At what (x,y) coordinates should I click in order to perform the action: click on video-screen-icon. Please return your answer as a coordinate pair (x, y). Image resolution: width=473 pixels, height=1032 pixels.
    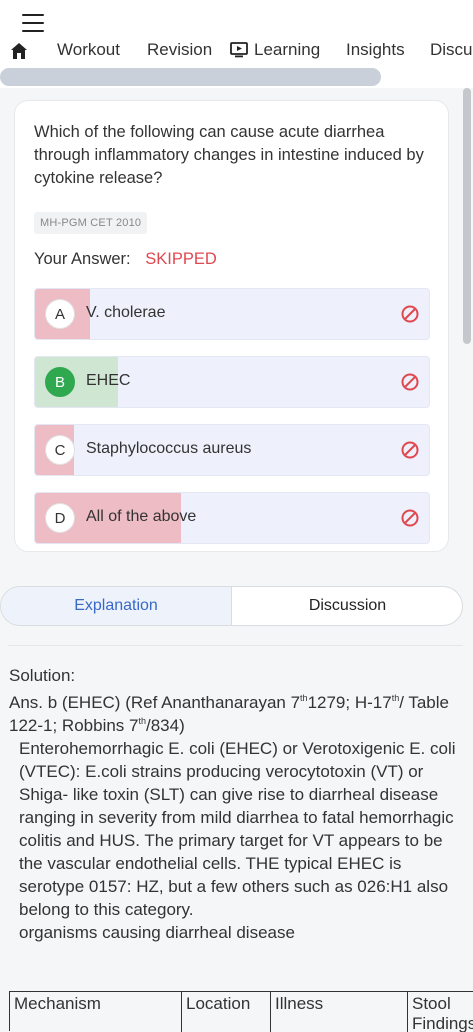
    Looking at the image, I should click on (239, 50).